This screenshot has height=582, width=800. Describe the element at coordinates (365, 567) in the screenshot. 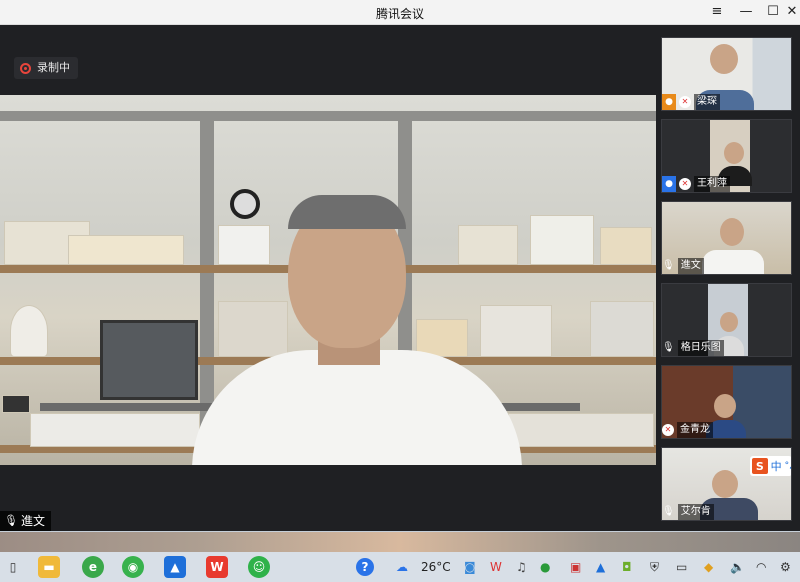

I see `help-icon: ?` at that location.